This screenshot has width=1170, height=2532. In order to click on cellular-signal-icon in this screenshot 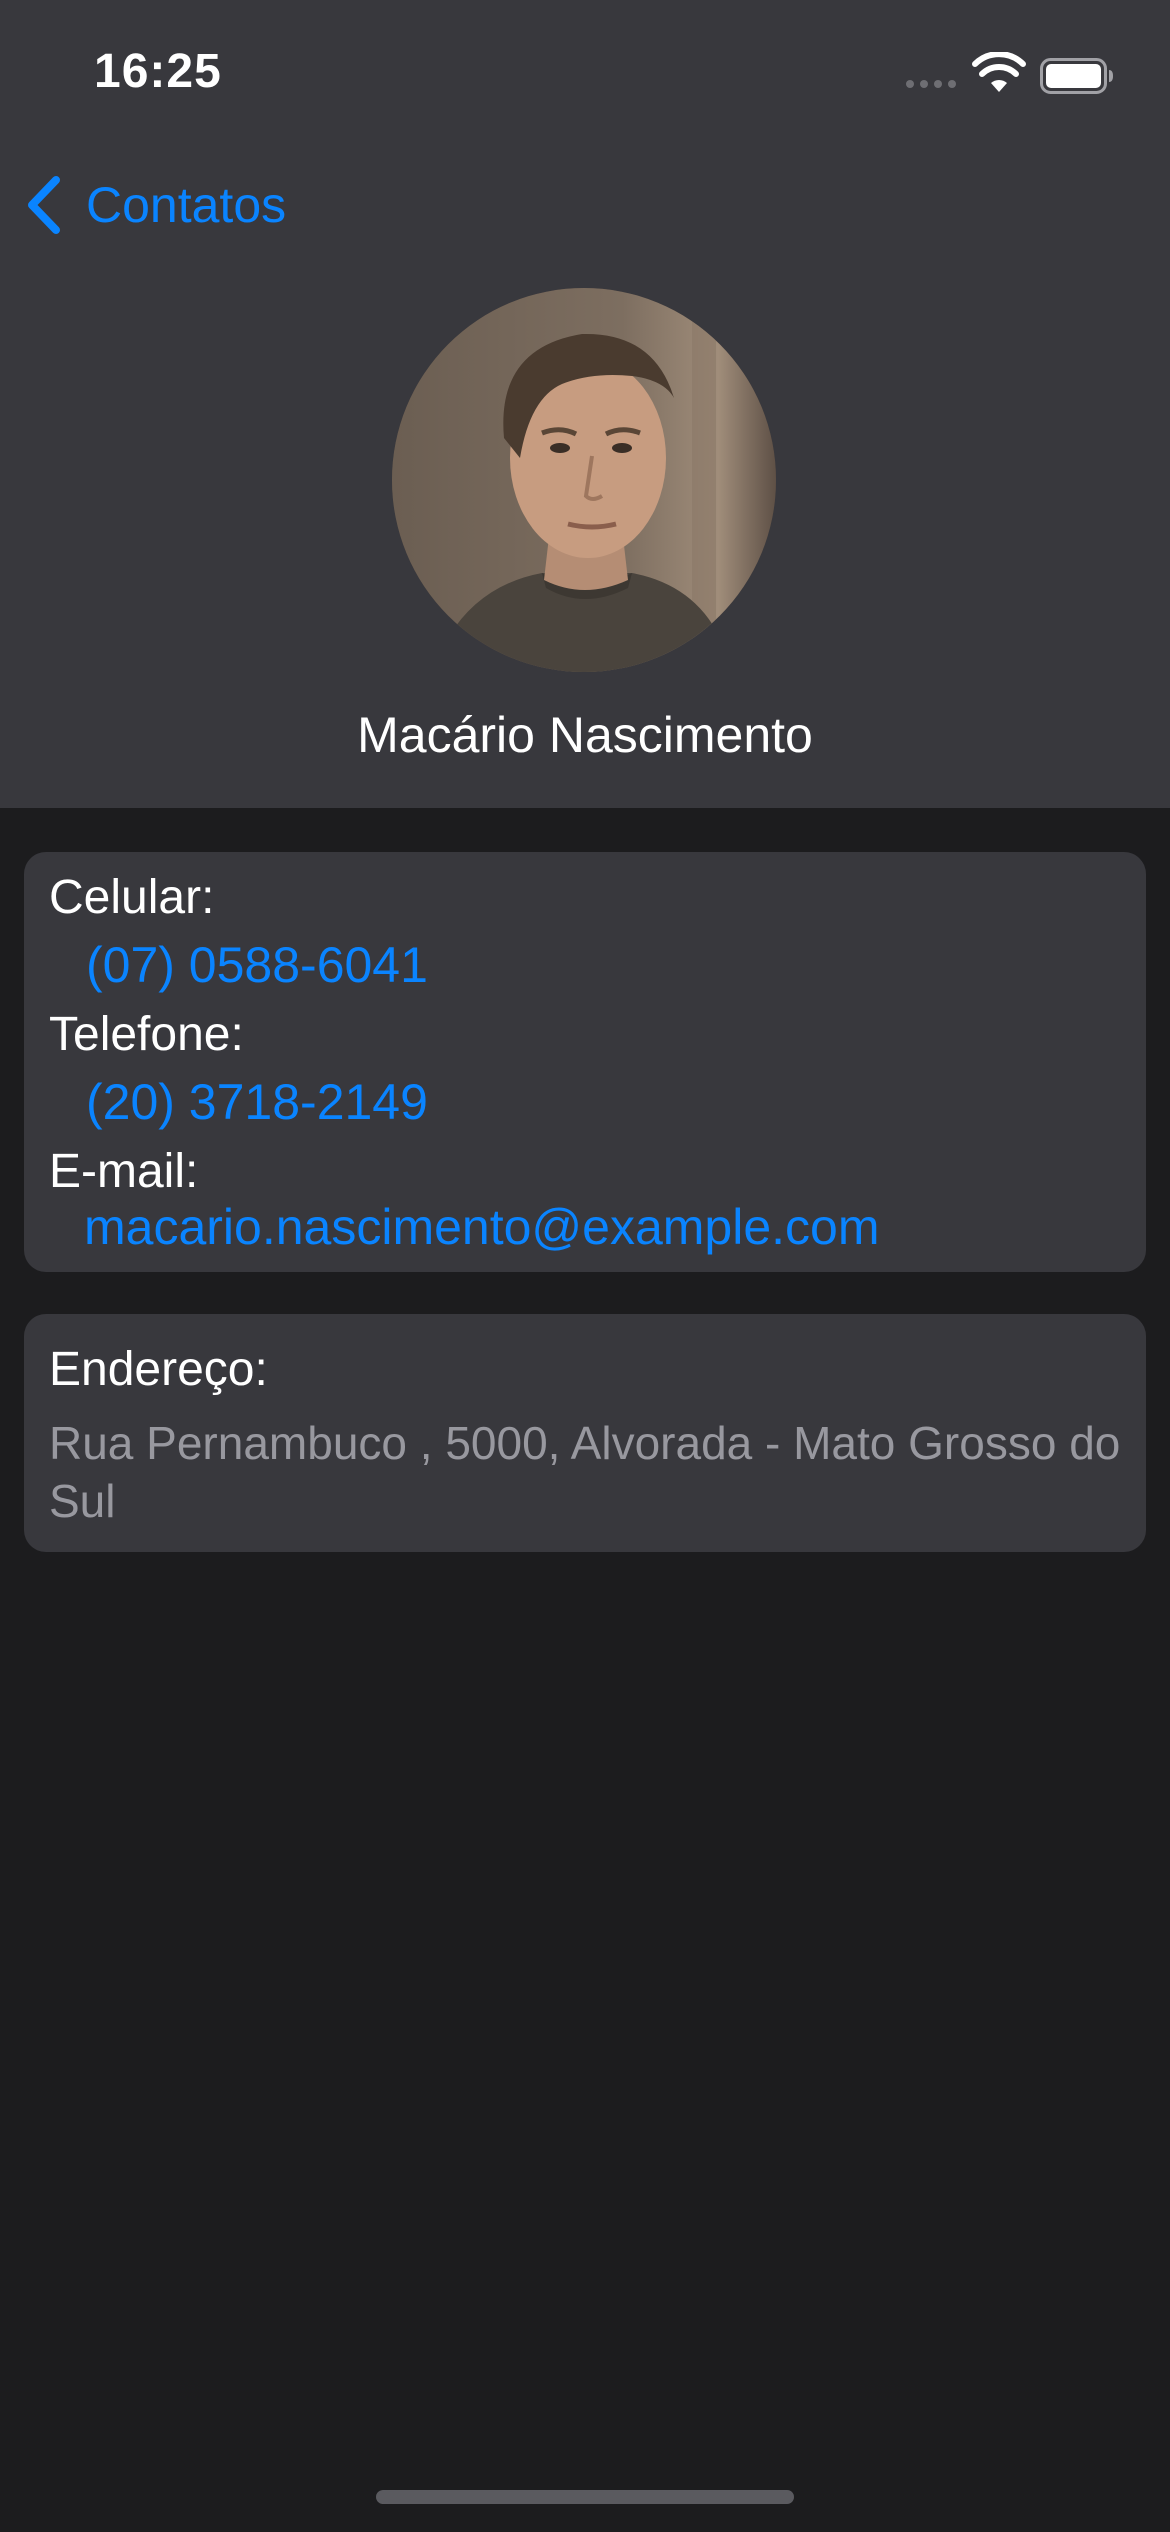, I will do `click(933, 86)`.